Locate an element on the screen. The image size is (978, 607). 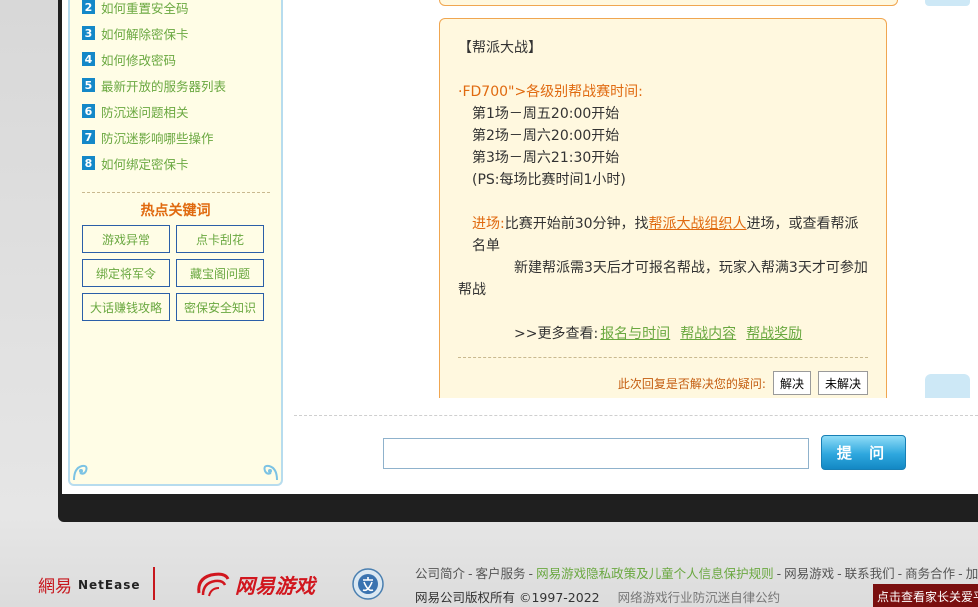
netease-logo: 網易 NetEase is located at coordinates (89, 584).